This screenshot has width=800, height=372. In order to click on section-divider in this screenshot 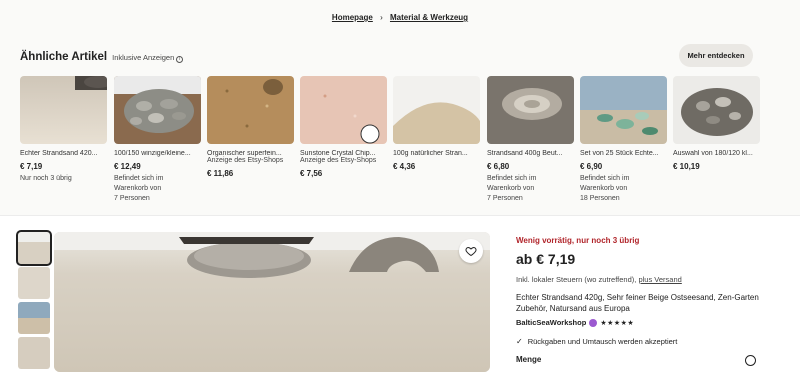, I will do `click(400, 215)`.